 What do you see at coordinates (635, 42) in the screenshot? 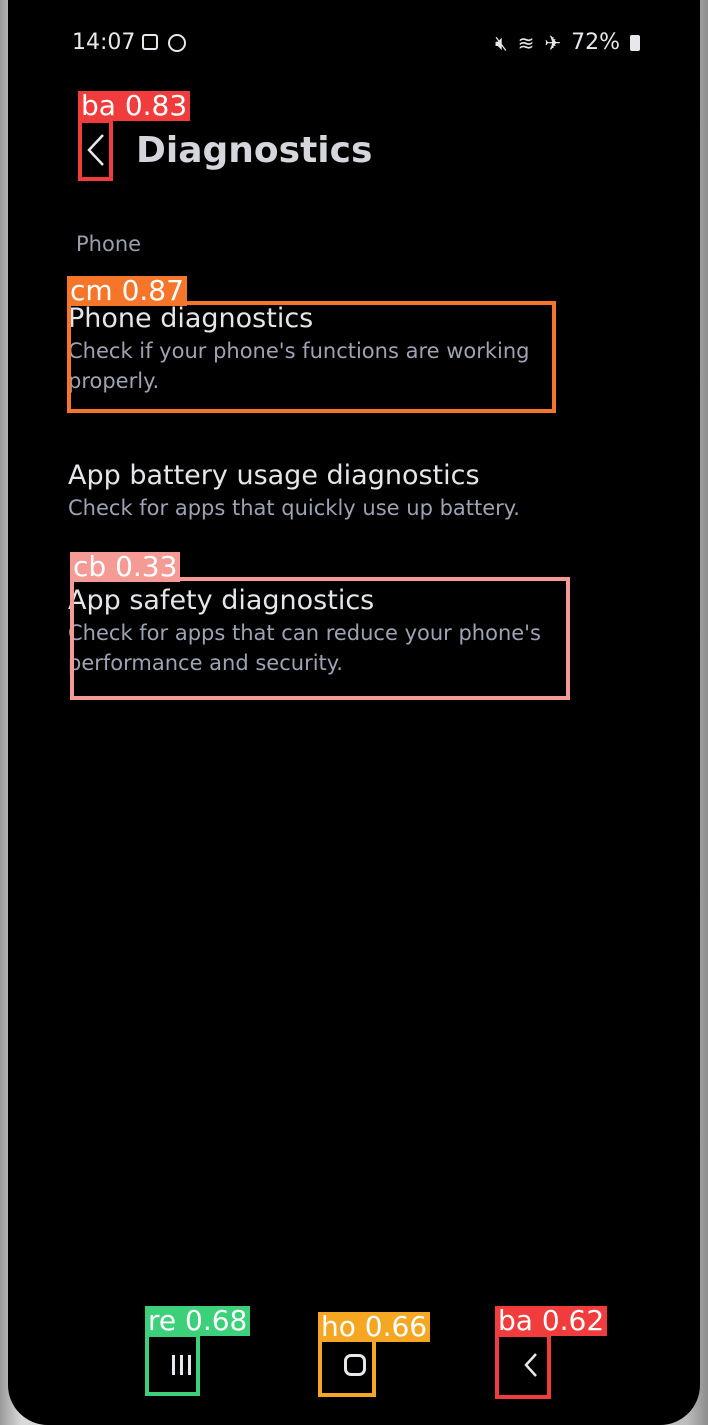
I see `battery-icon` at bounding box center [635, 42].